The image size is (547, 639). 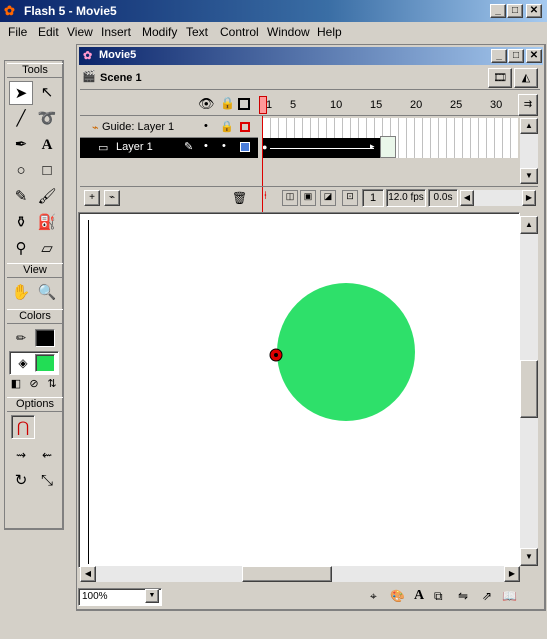 What do you see at coordinates (499, 56) in the screenshot?
I see `movie-minimize-button: _` at bounding box center [499, 56].